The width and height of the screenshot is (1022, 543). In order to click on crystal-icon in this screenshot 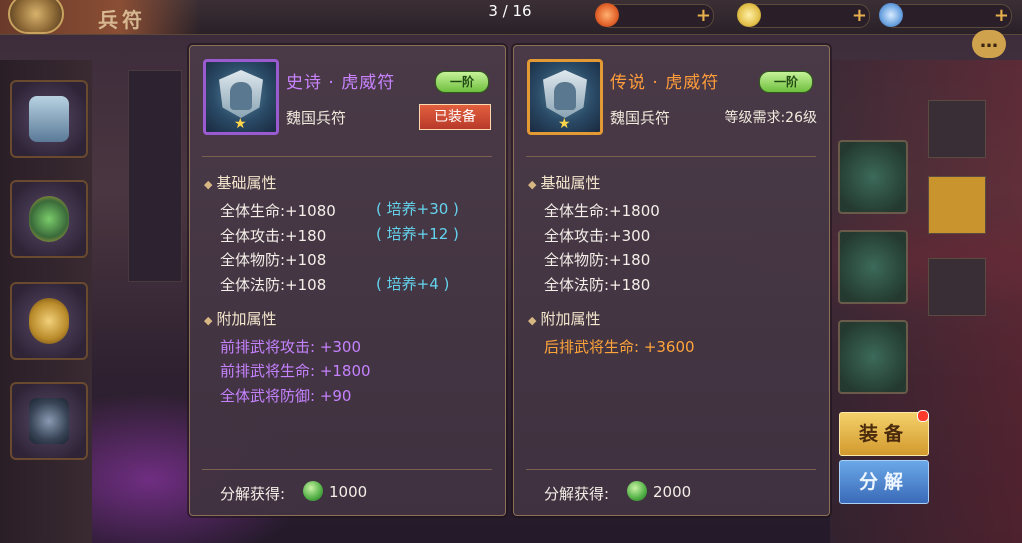, I will do `click(891, 15)`.